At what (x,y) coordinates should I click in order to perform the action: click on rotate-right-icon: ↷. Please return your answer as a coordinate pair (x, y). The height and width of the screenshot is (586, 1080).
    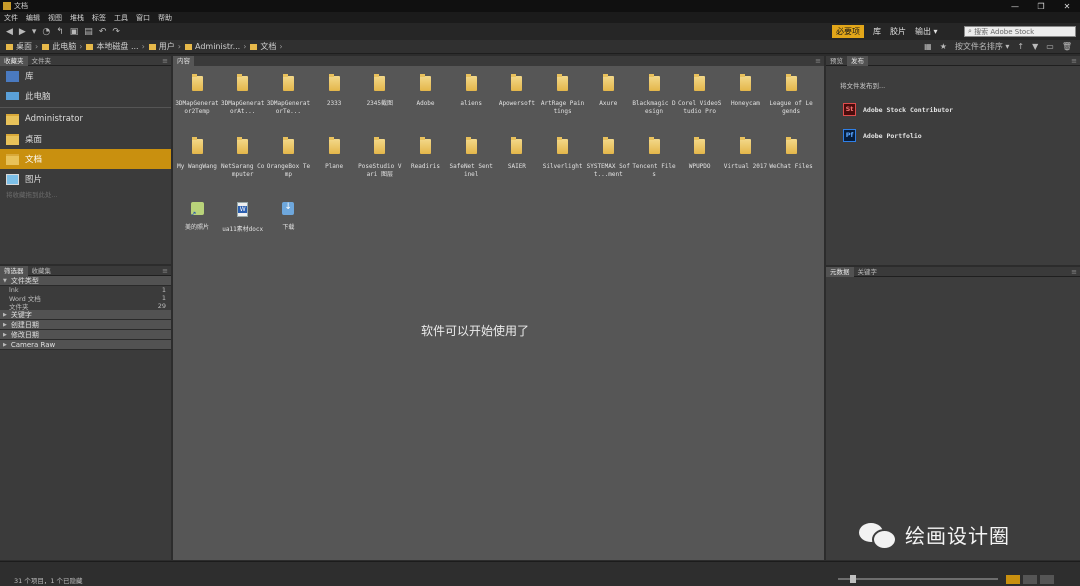
    Looking at the image, I should click on (116, 32).